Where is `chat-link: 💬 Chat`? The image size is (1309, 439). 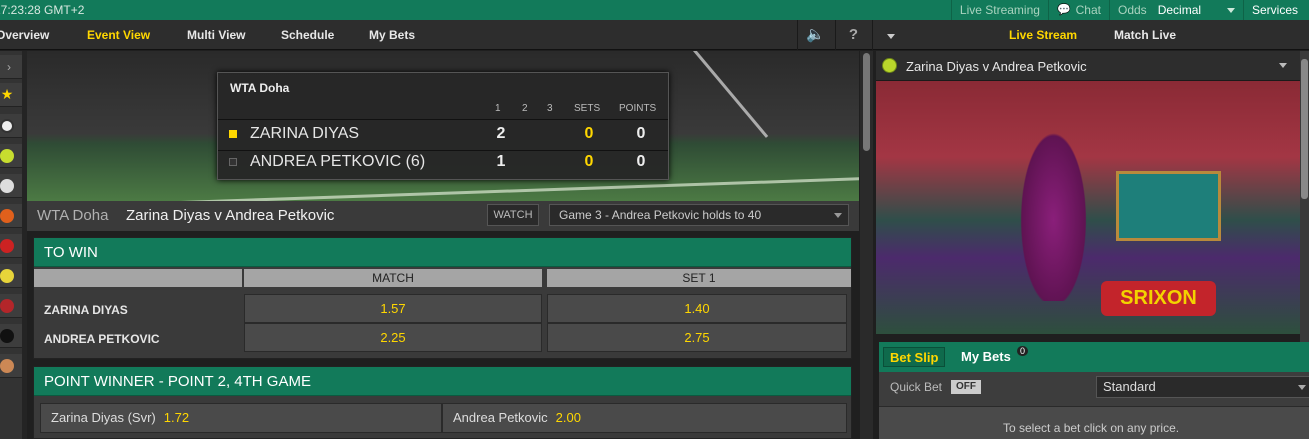 chat-link: 💬 Chat is located at coordinates (1078, 10).